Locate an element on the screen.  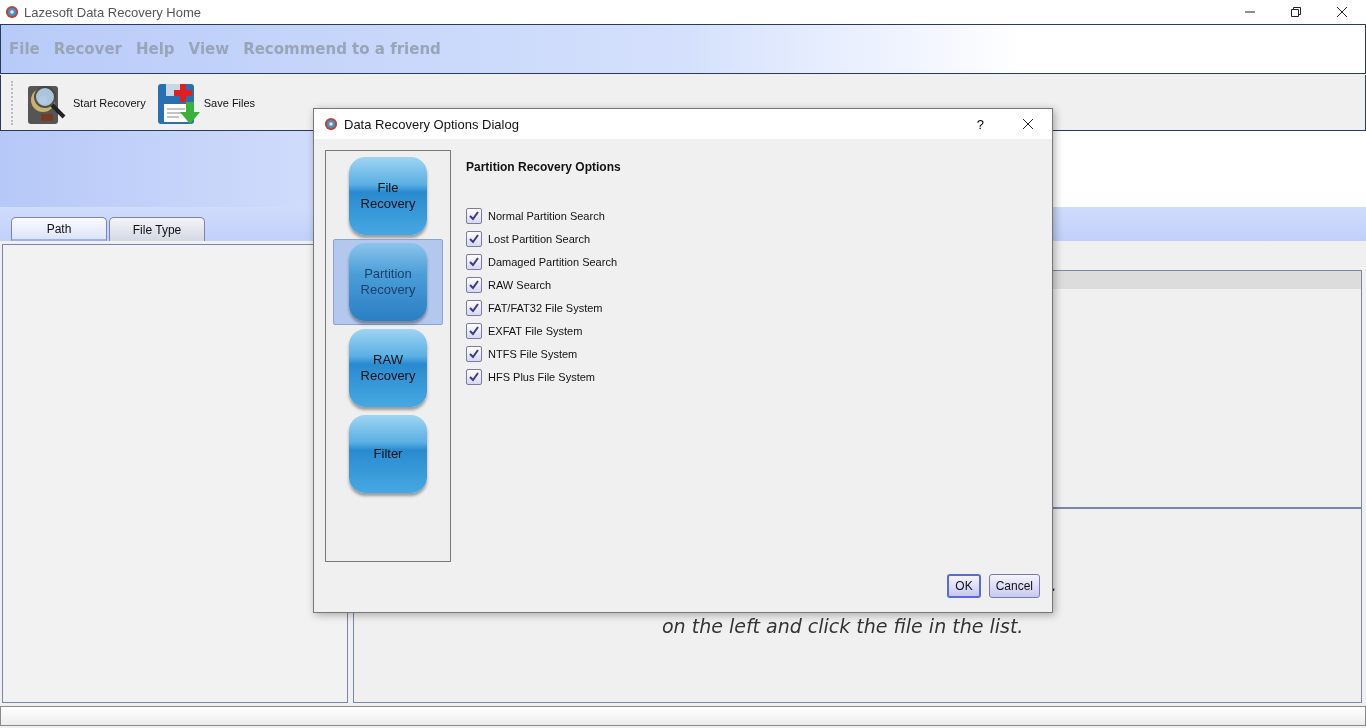
category-button: RAW Recovery is located at coordinates (388, 368).